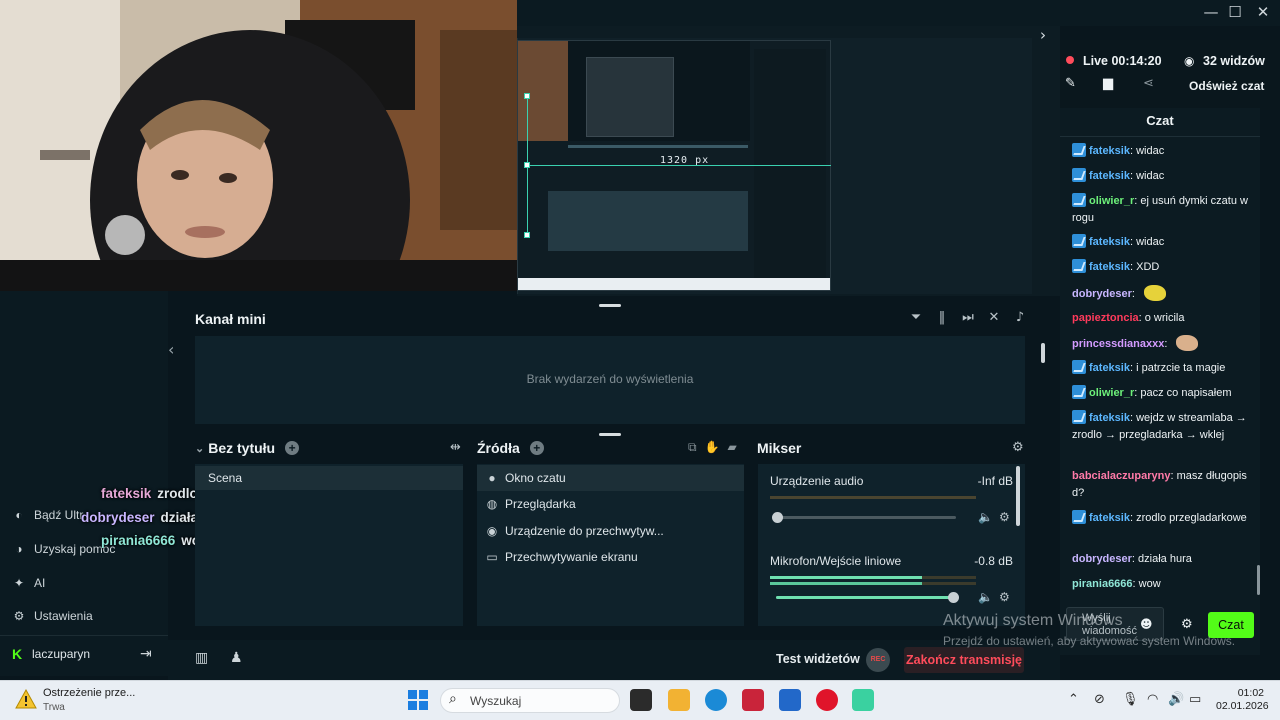 The width and height of the screenshot is (1280, 720). What do you see at coordinates (241, 448) in the screenshot?
I see `scenes-title: Bez tytułu` at bounding box center [241, 448].